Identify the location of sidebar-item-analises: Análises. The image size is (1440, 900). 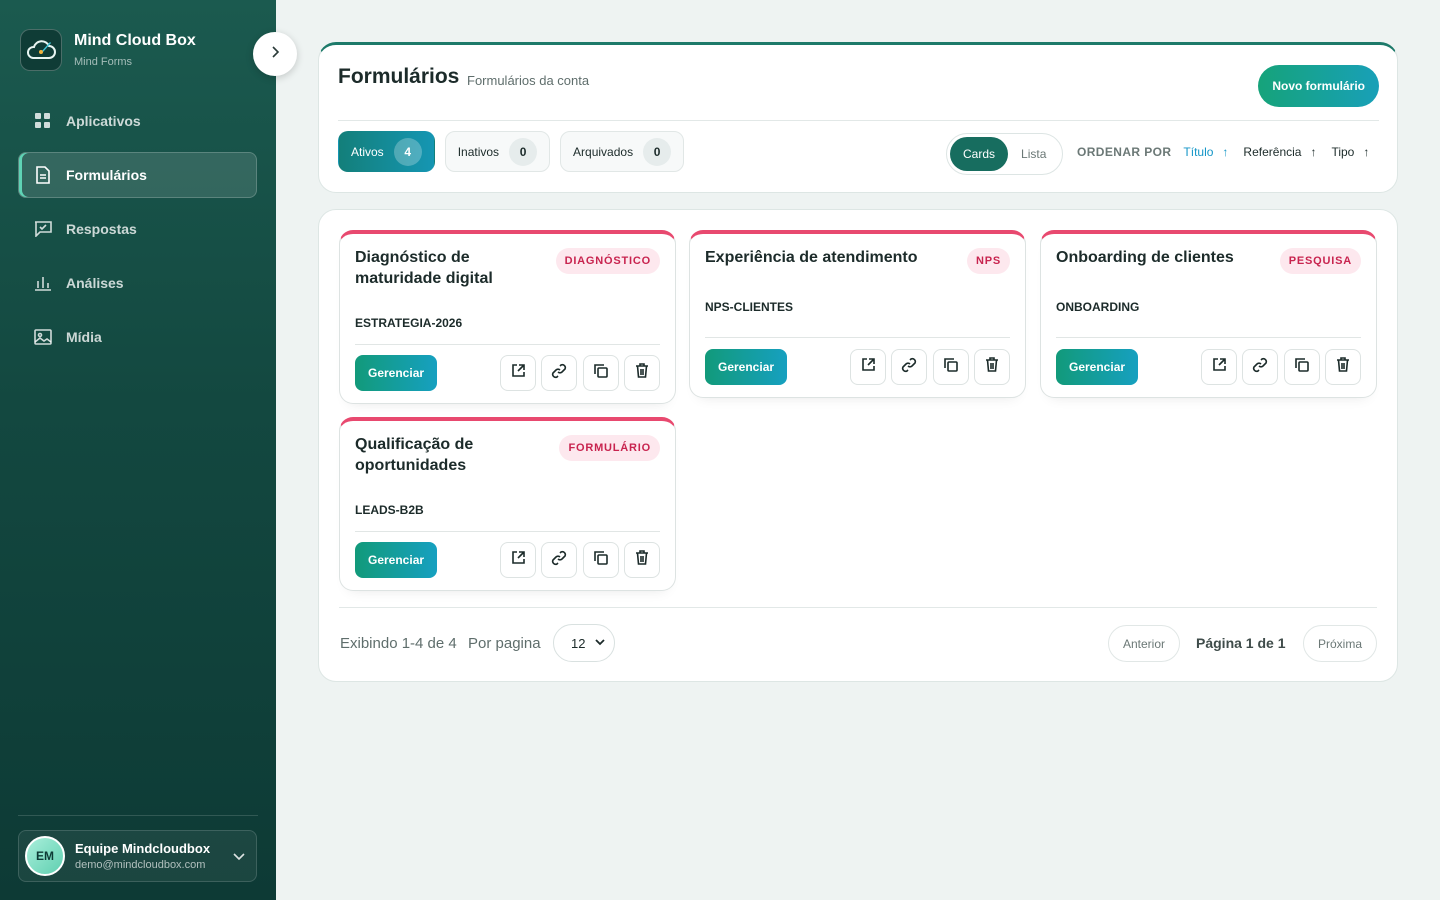
(137, 283).